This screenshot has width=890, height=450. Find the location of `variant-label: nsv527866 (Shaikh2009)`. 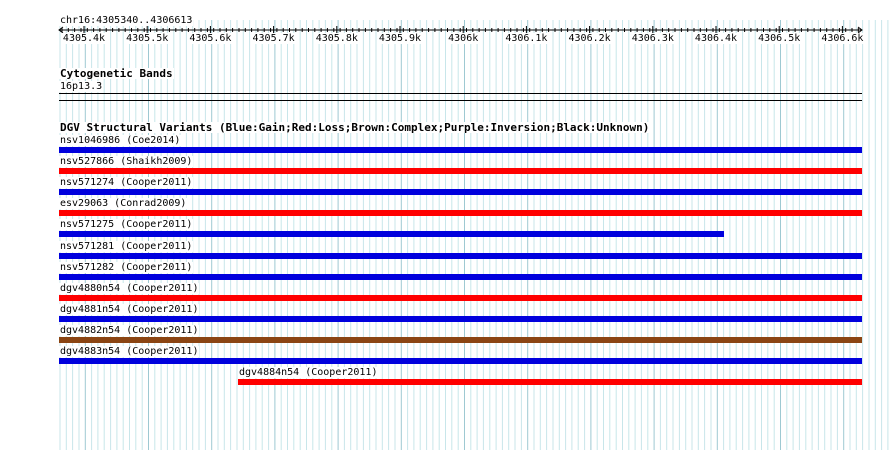

variant-label: nsv527866 (Shaikh2009) is located at coordinates (126, 162).